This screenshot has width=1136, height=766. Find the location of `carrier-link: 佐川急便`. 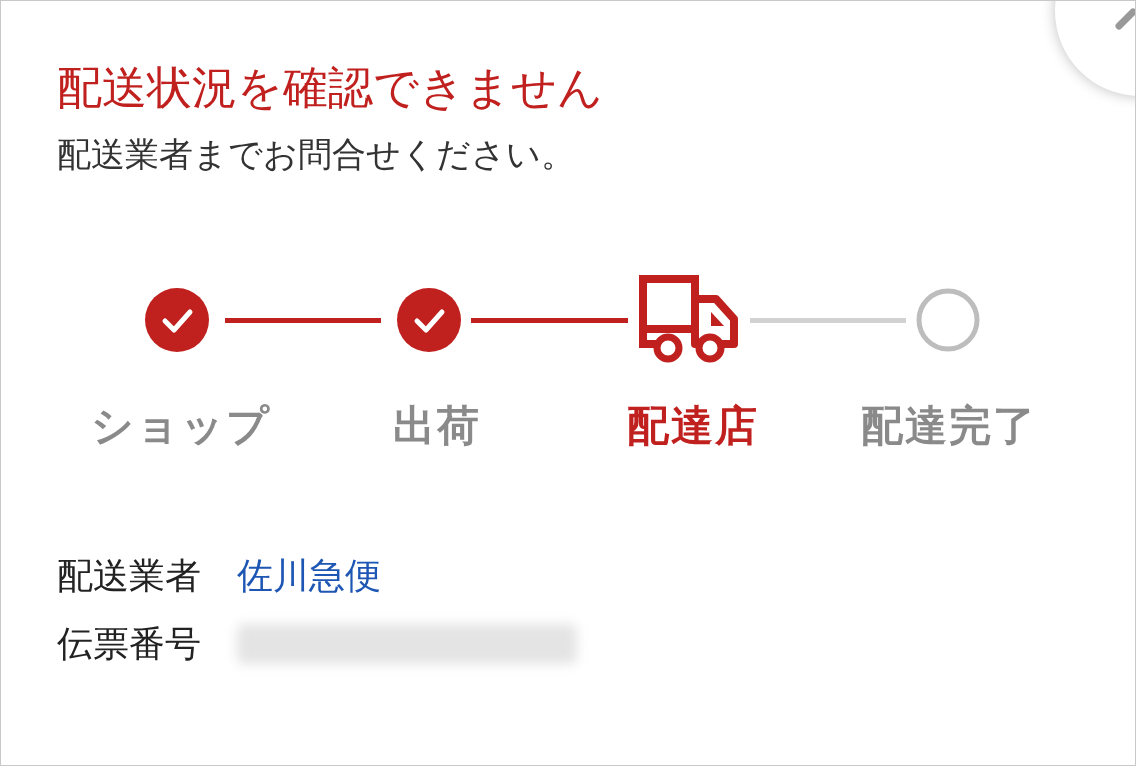

carrier-link: 佐川急便 is located at coordinates (309, 576).